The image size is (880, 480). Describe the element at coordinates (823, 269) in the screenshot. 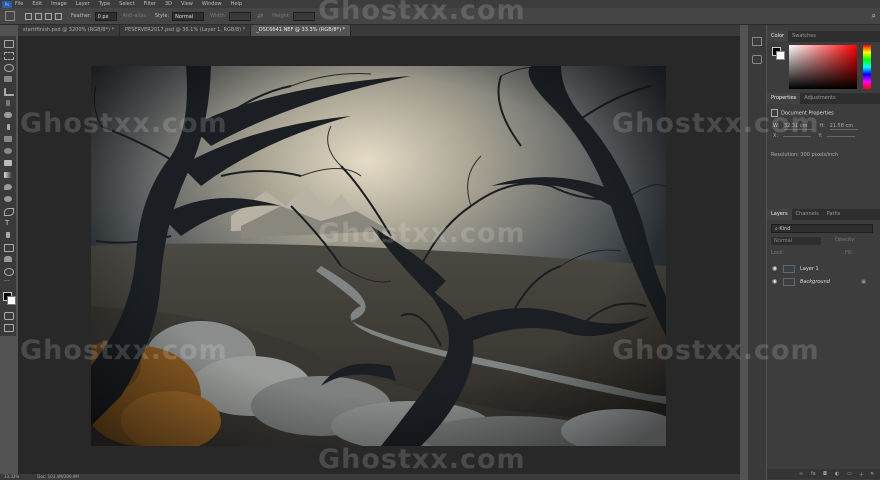

I see `layer-row: ◉ Layer 1` at that location.